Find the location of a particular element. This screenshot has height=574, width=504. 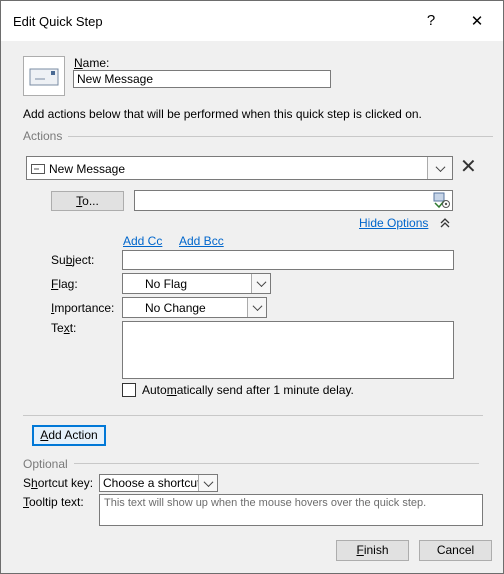

to-field is located at coordinates (293, 200).